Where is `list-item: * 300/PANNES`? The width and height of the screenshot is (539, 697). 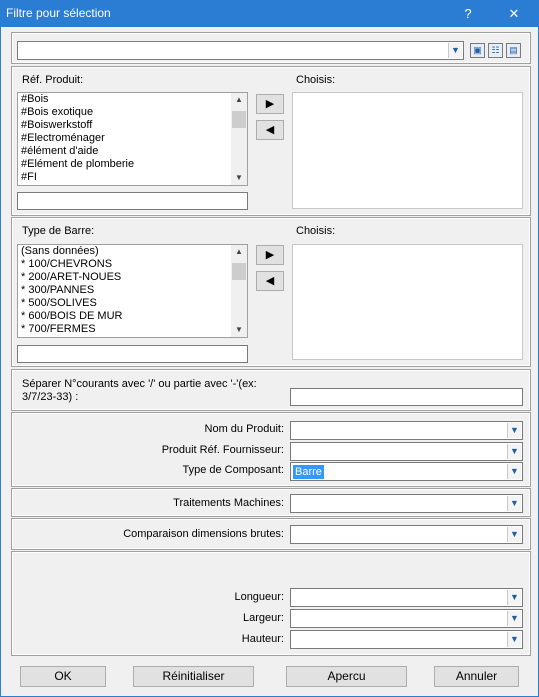 list-item: * 300/PANNES is located at coordinates (132, 290).